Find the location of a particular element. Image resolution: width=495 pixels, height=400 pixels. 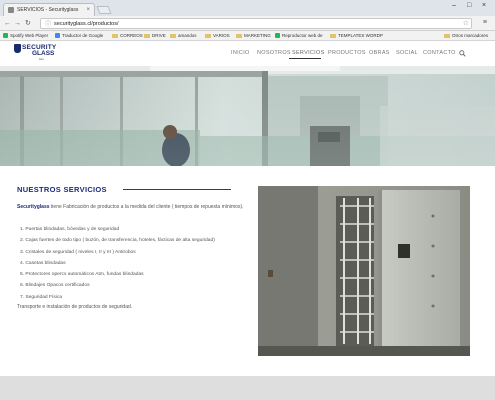

list-item: 7. Seguridad Física is located at coordinates (41, 297).